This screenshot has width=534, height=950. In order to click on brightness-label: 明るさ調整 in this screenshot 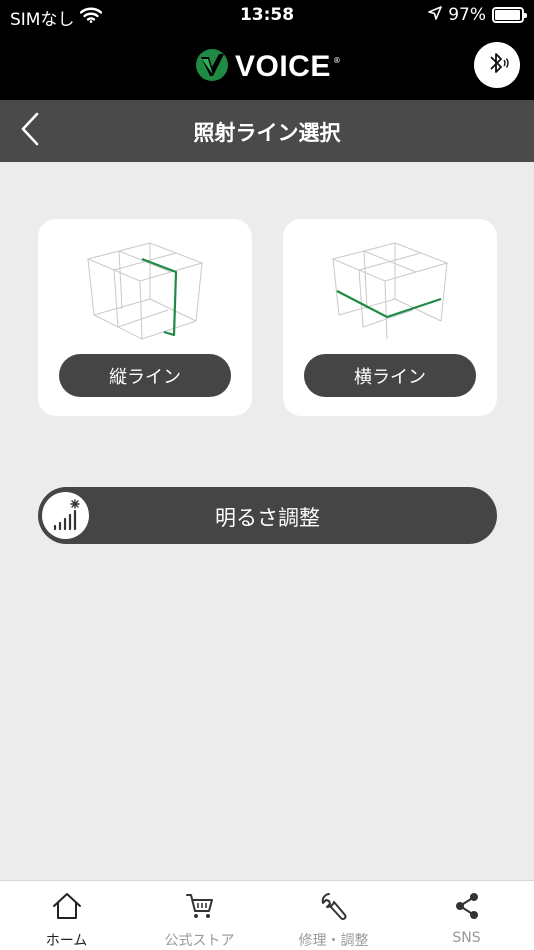, I will do `click(267, 518)`.